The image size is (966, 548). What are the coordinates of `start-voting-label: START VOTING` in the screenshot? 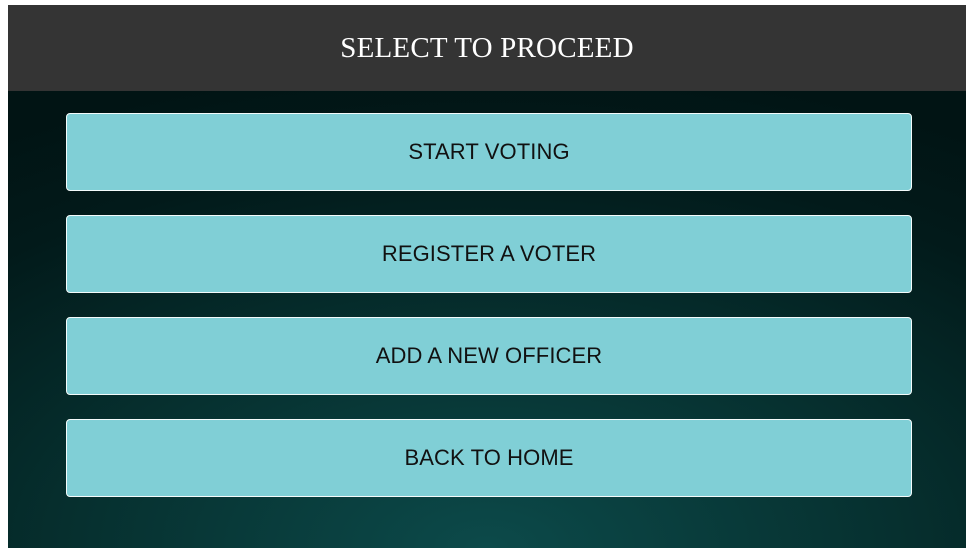 It's located at (489, 151).